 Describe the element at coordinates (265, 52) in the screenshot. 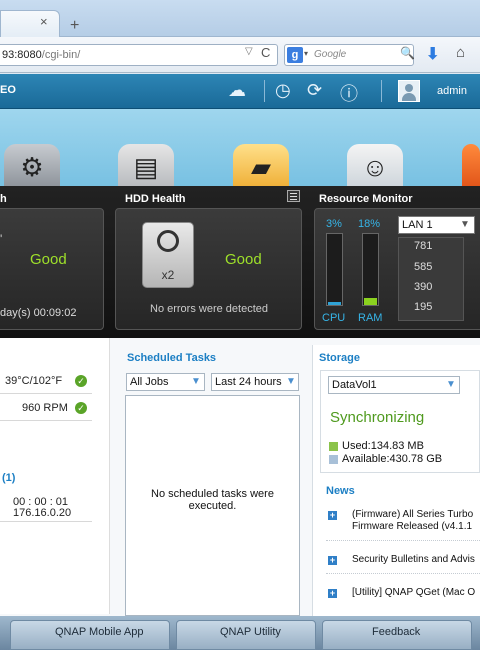

I see `reload-icon: C` at that location.